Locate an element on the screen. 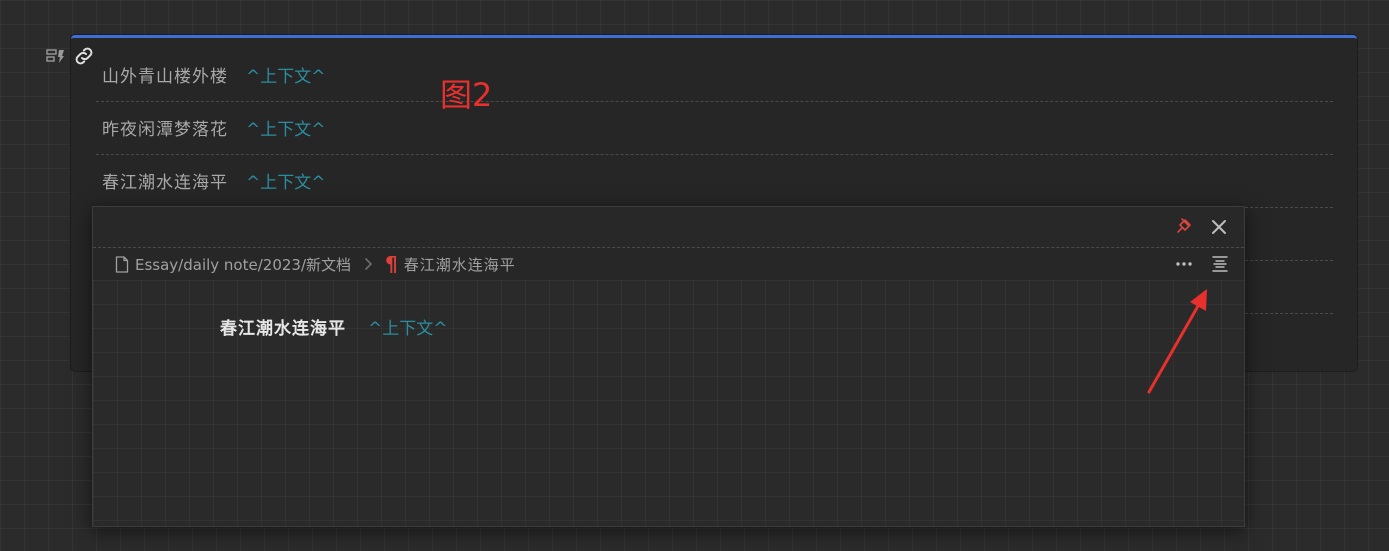  paragraph-icon: ¶ is located at coordinates (391, 264).